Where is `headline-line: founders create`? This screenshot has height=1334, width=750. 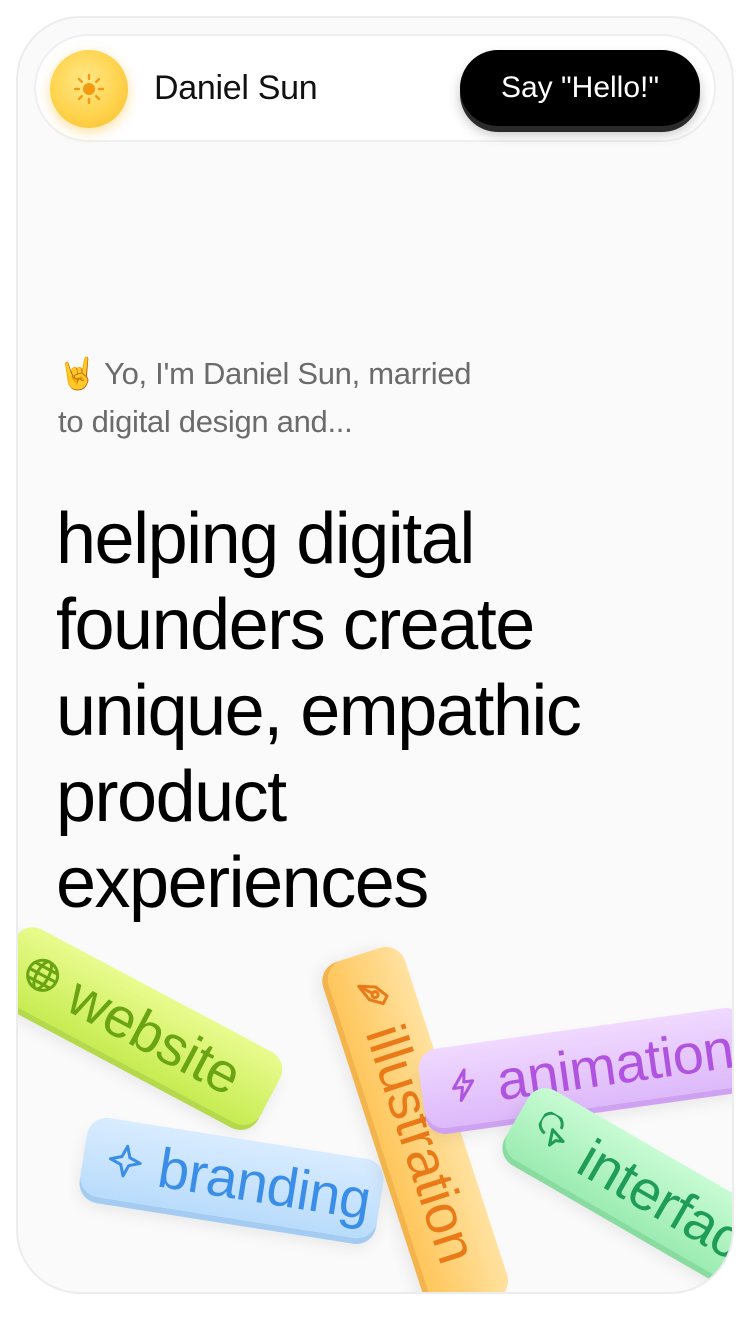
headline-line: founders create is located at coordinates (295, 625).